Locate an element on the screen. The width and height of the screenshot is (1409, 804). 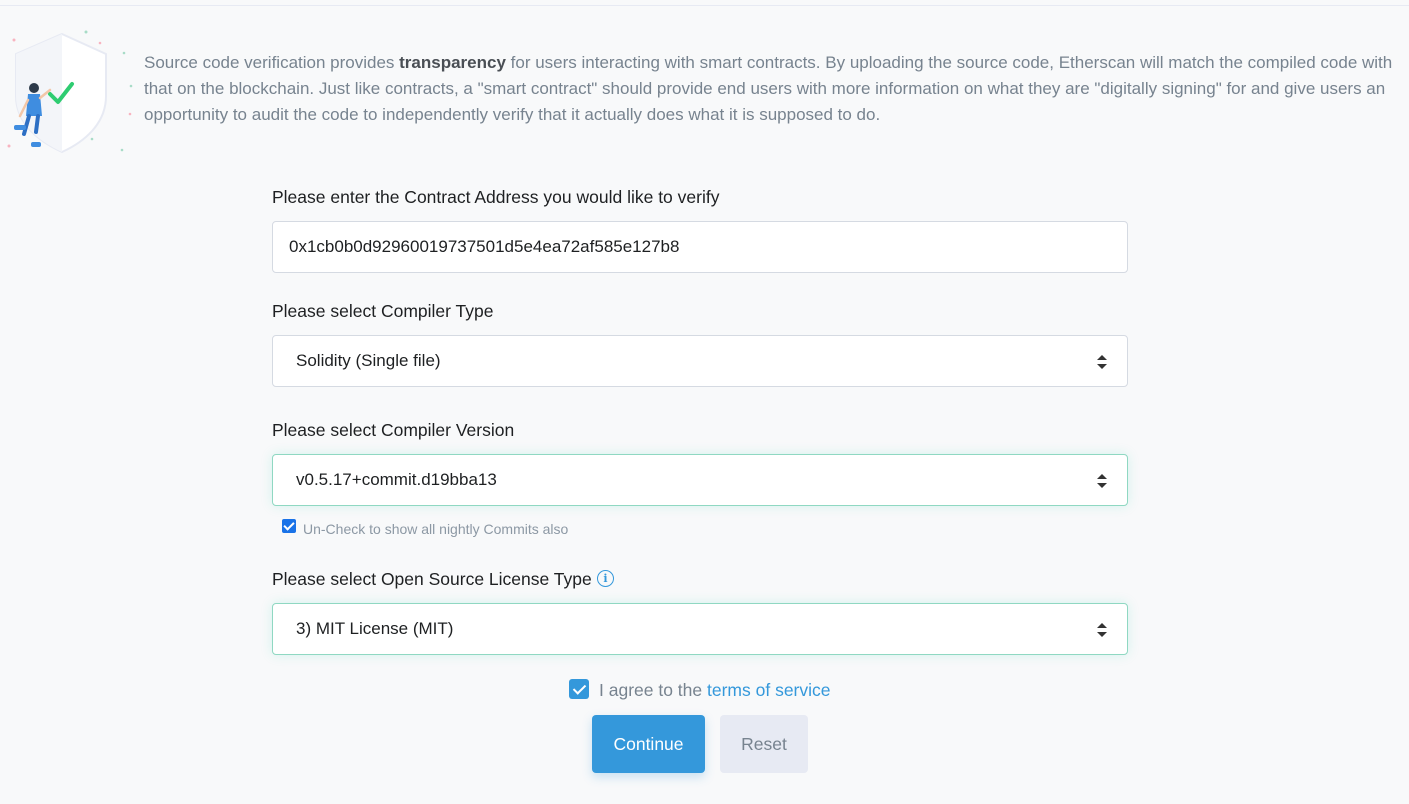
agree-terms-checkbox is located at coordinates (579, 689).